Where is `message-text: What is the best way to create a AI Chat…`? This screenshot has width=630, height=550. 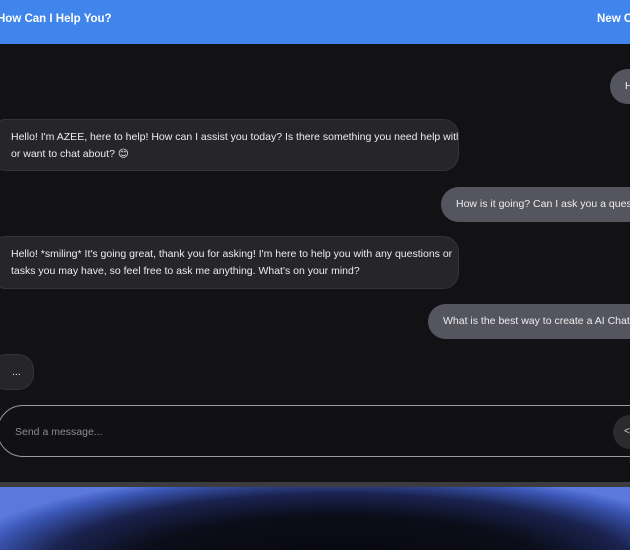 message-text: What is the best way to create a AI Chat… is located at coordinates (536, 321).